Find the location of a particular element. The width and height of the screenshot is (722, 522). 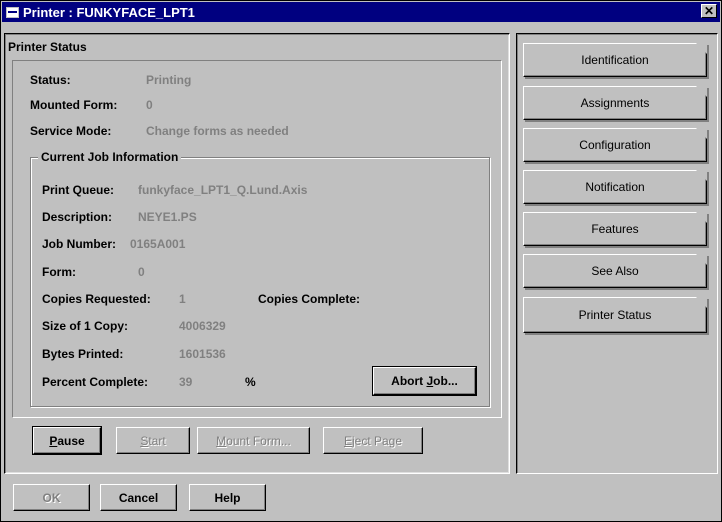

ok-label: OK is located at coordinates (51, 497).